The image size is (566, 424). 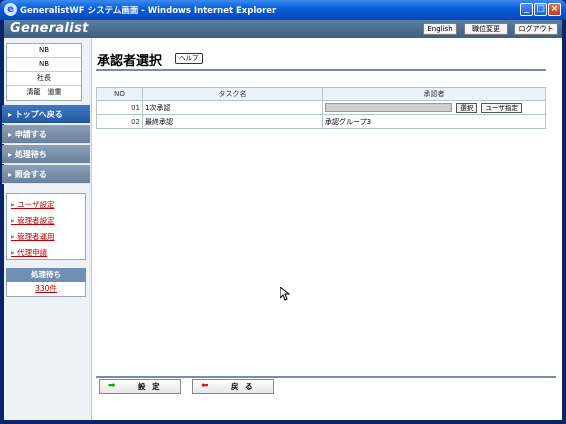 I want to click on back-button-label: 戻 る, so click(x=243, y=386).